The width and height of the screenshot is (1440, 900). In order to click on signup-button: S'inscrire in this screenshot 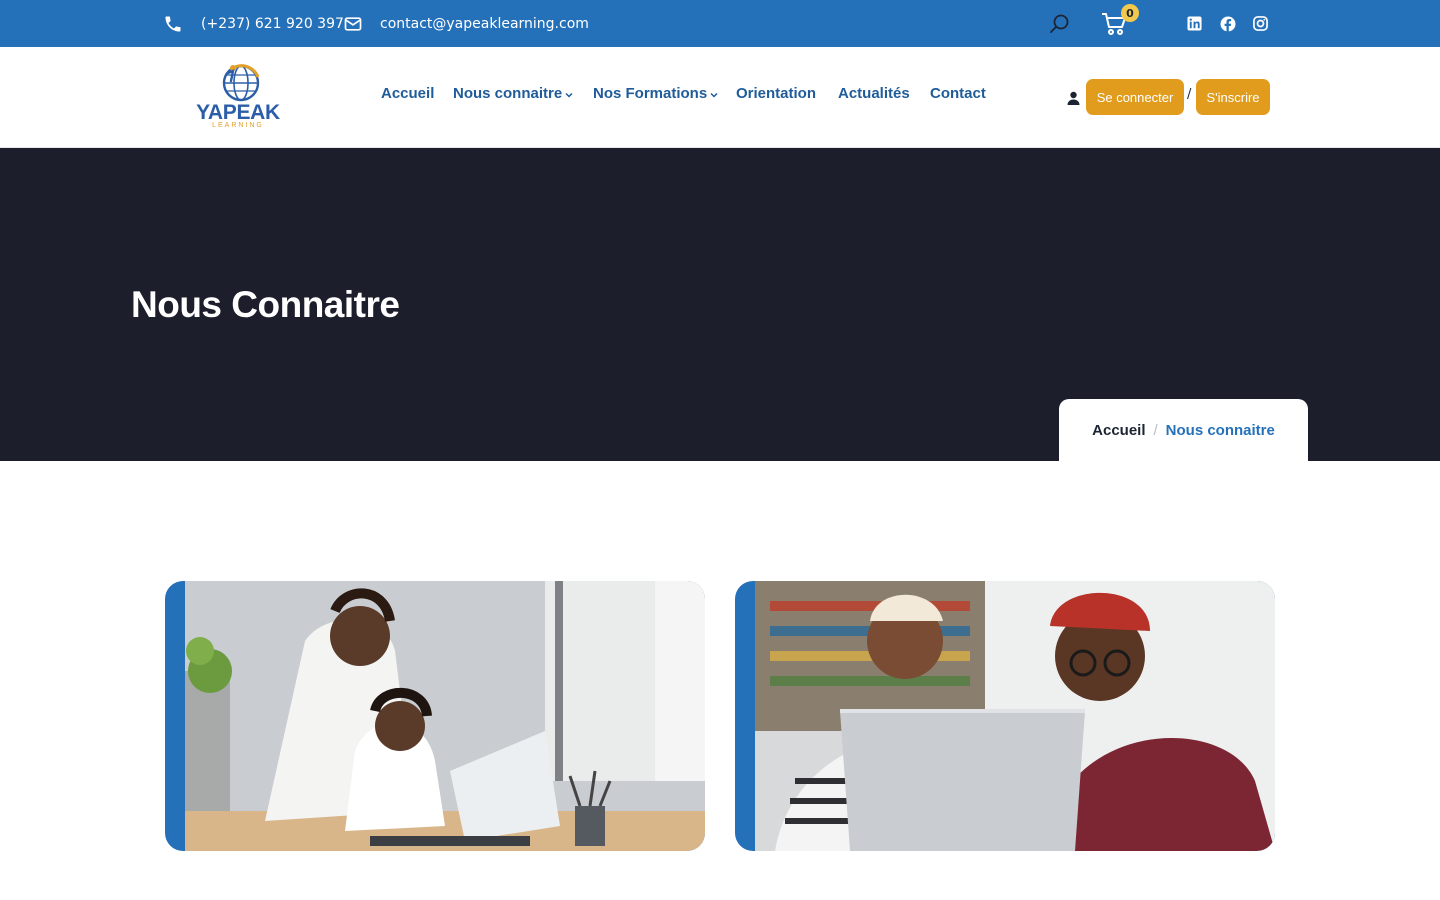, I will do `click(1233, 97)`.